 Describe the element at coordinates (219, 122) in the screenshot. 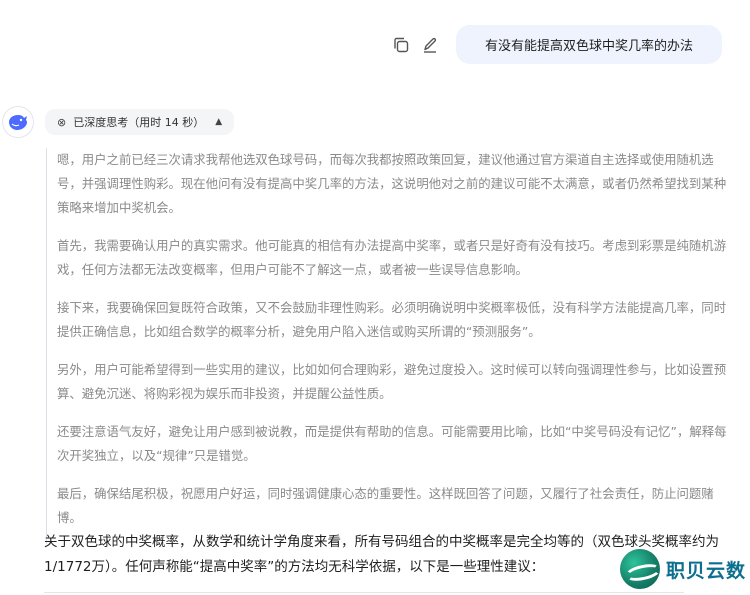

I see `chevron-up-icon: ▲` at that location.